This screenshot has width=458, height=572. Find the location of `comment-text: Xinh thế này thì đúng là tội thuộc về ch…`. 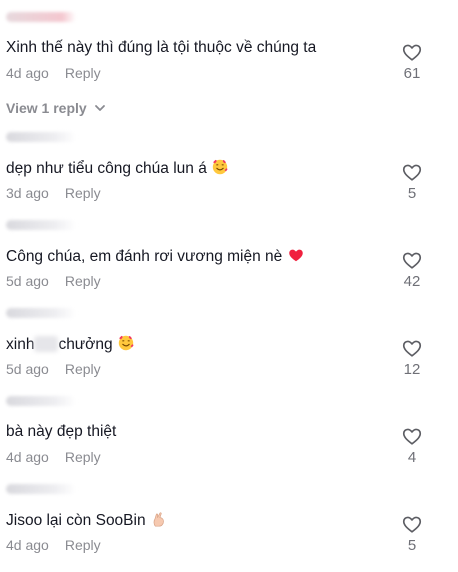

comment-text: Xinh thế này thì đúng là tội thuộc về ch… is located at coordinates (161, 47).